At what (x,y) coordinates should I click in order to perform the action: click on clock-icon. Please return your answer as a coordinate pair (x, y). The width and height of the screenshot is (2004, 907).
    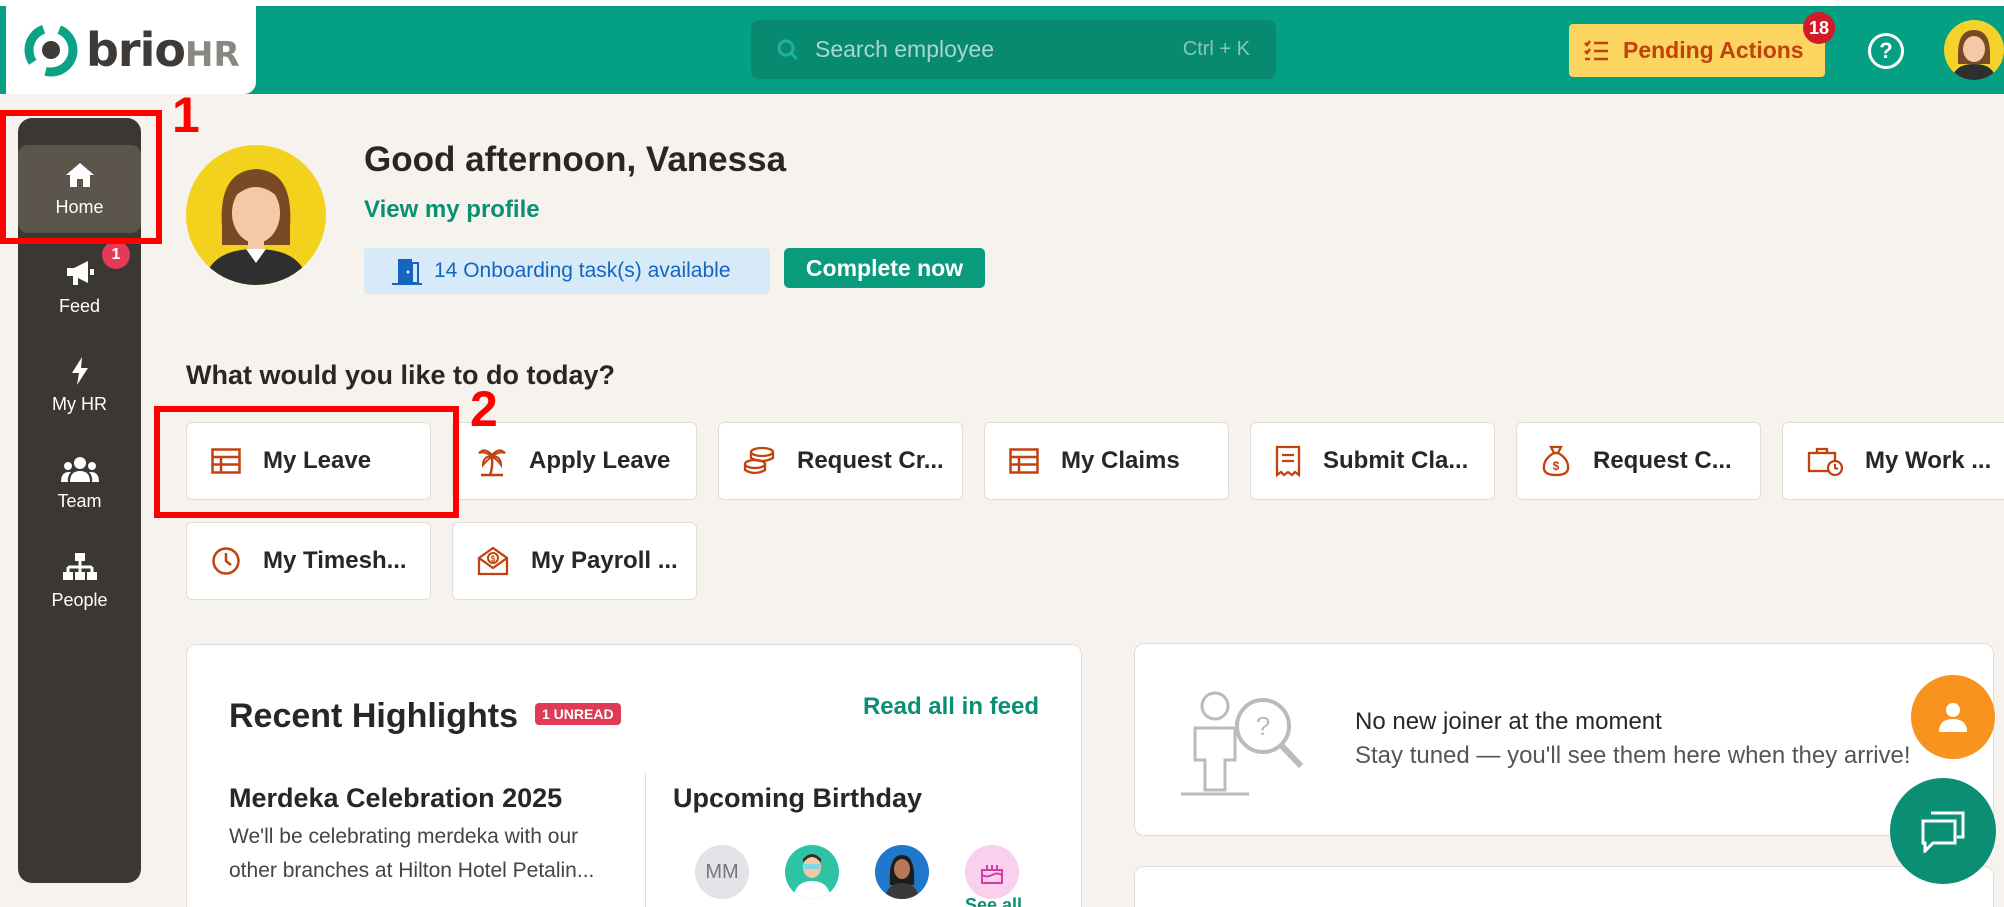
    Looking at the image, I should click on (226, 561).